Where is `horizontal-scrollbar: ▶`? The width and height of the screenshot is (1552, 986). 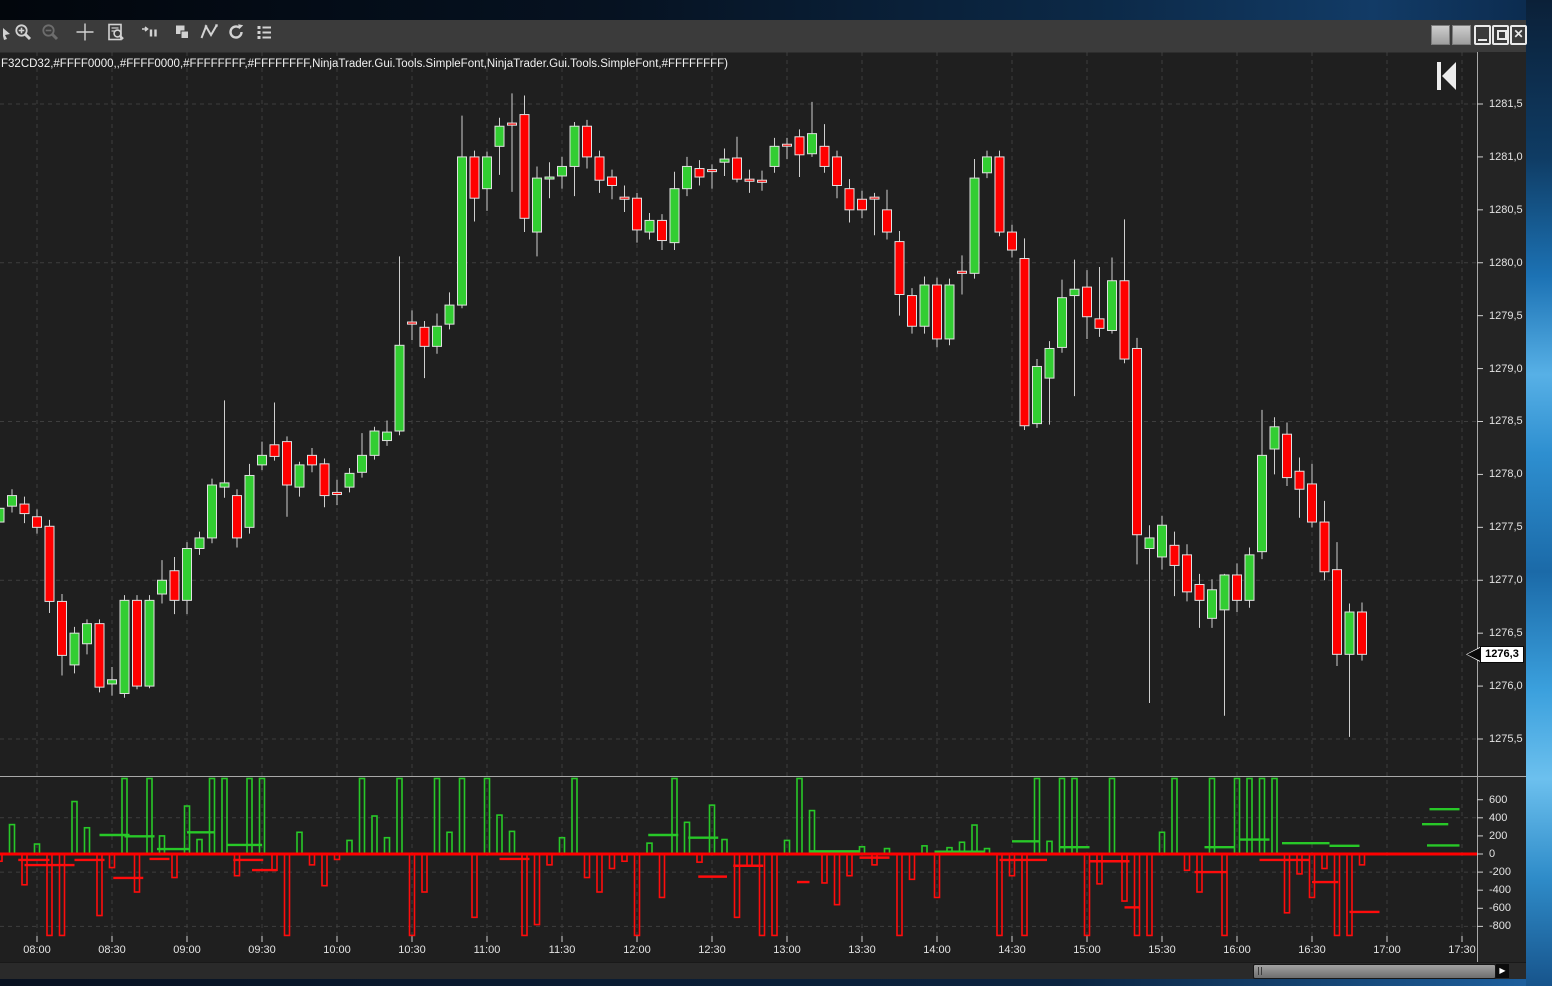
horizontal-scrollbar: ▶ is located at coordinates (763, 970).